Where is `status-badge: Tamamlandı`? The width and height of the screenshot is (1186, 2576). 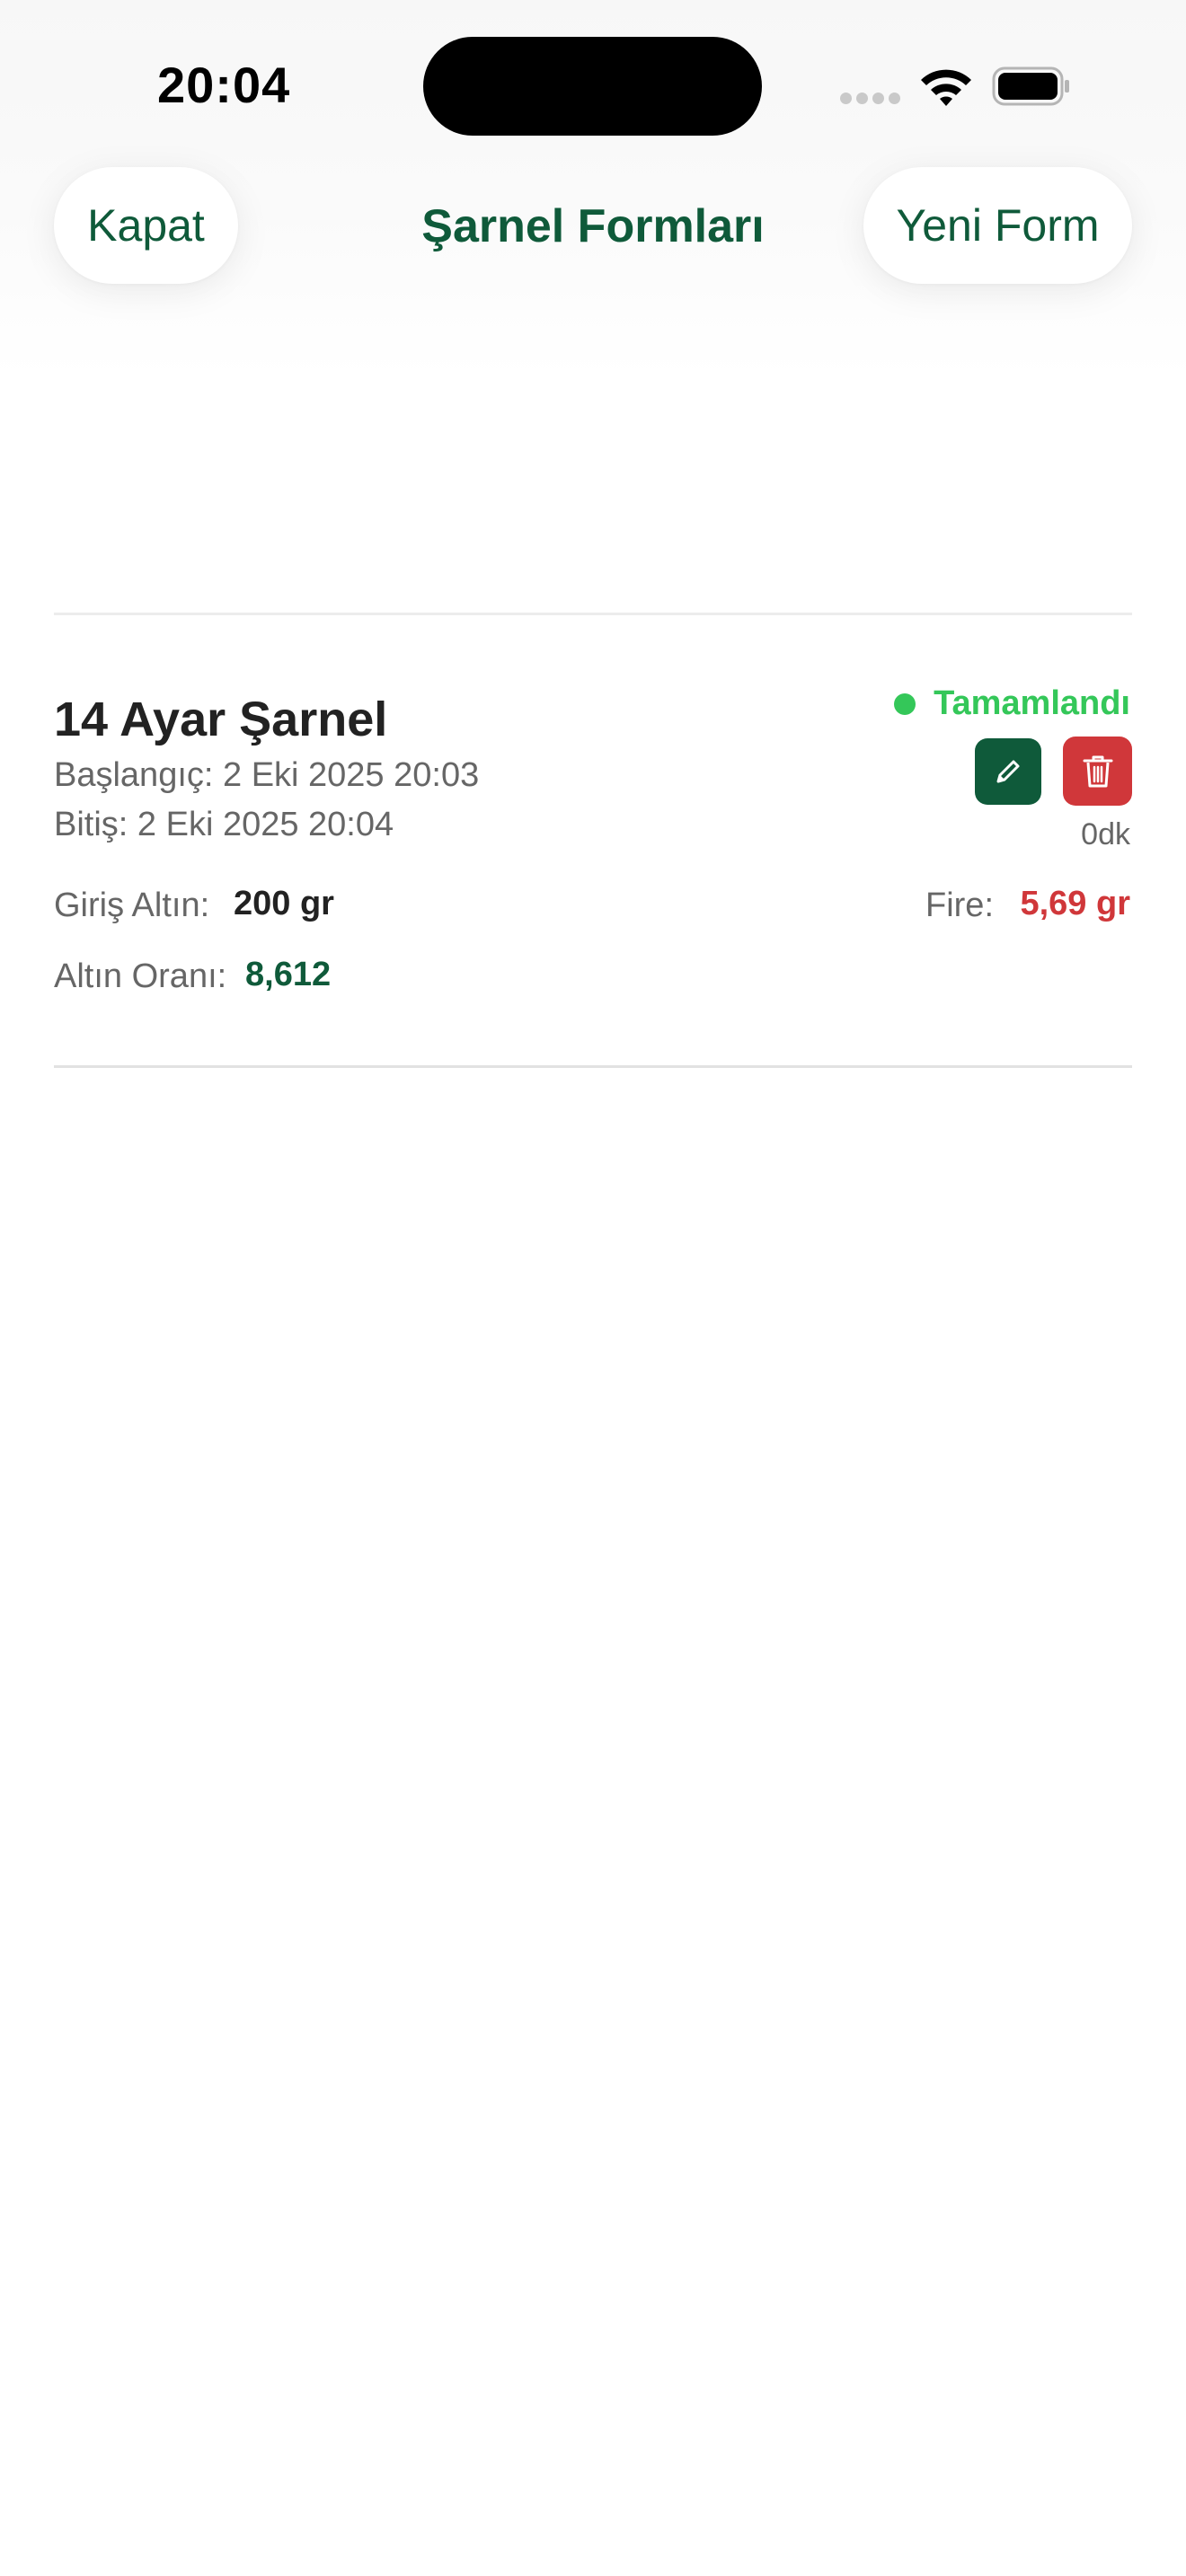
status-badge: Tamamlandı is located at coordinates (1012, 703).